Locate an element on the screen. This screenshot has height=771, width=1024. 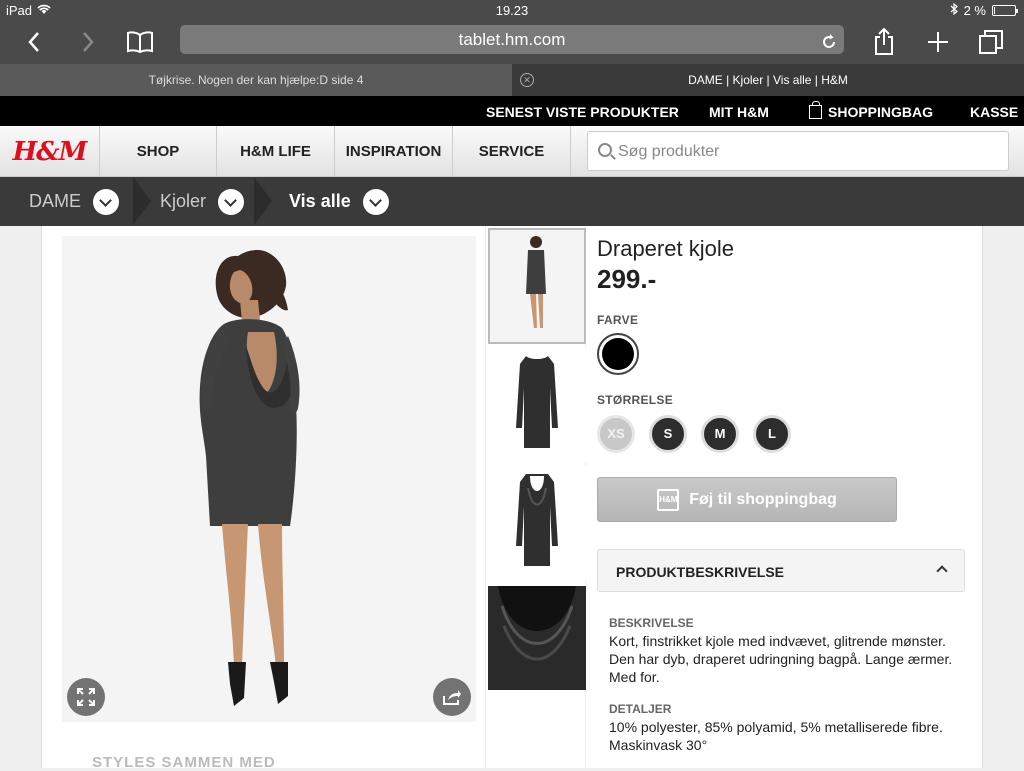
search-icon is located at coordinates (605, 150).